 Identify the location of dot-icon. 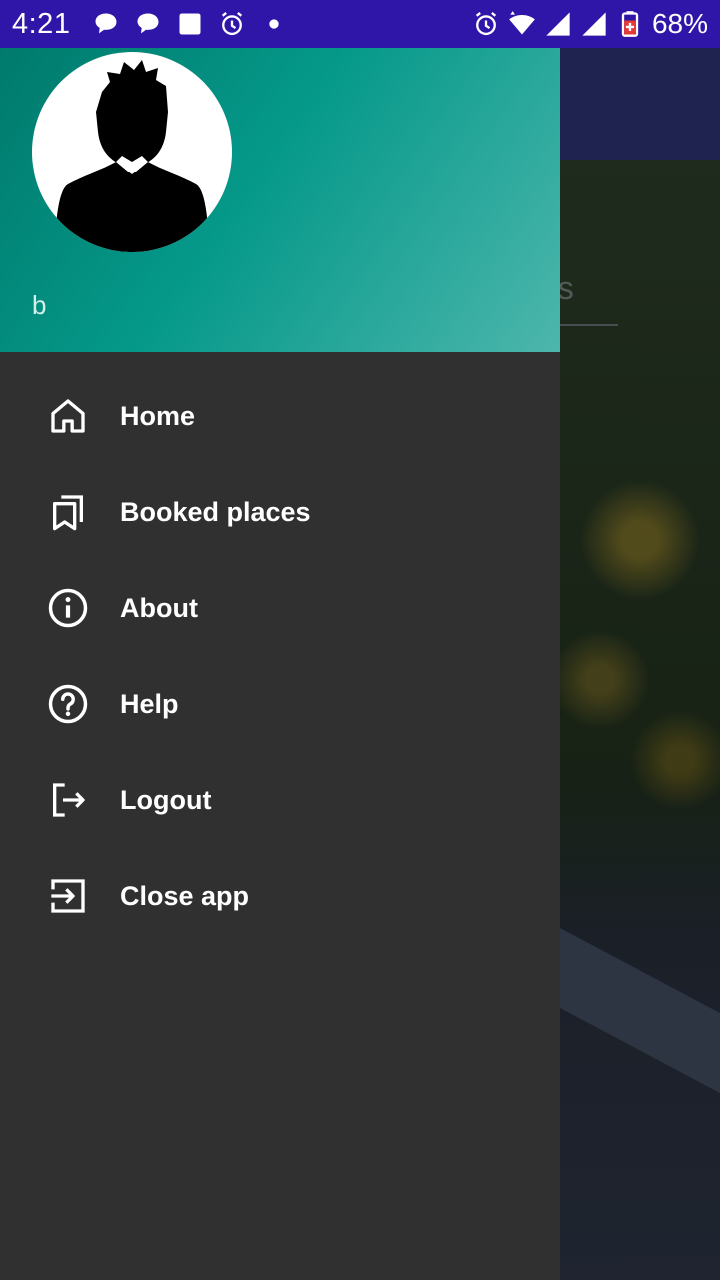
(274, 24).